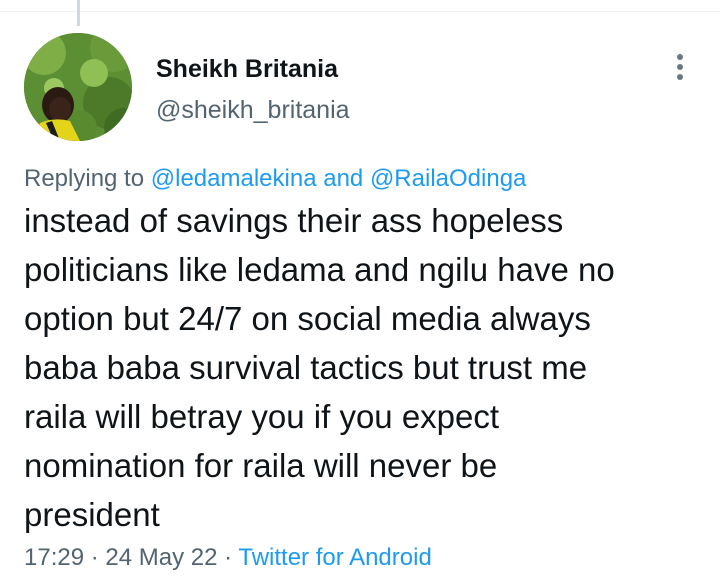 This screenshot has height=584, width=720. What do you see at coordinates (253, 110) in the screenshot?
I see `author-handle: @sheikh_britania` at bounding box center [253, 110].